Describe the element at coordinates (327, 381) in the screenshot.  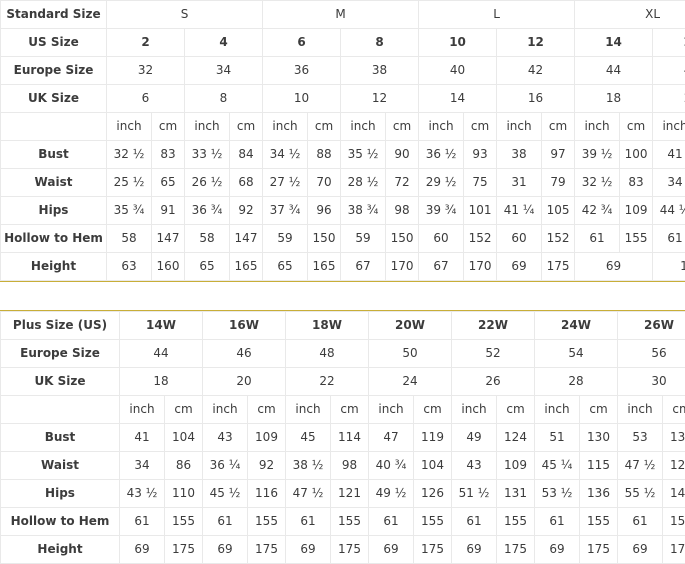
I see `cell-uk-plus-2: 22` at that location.